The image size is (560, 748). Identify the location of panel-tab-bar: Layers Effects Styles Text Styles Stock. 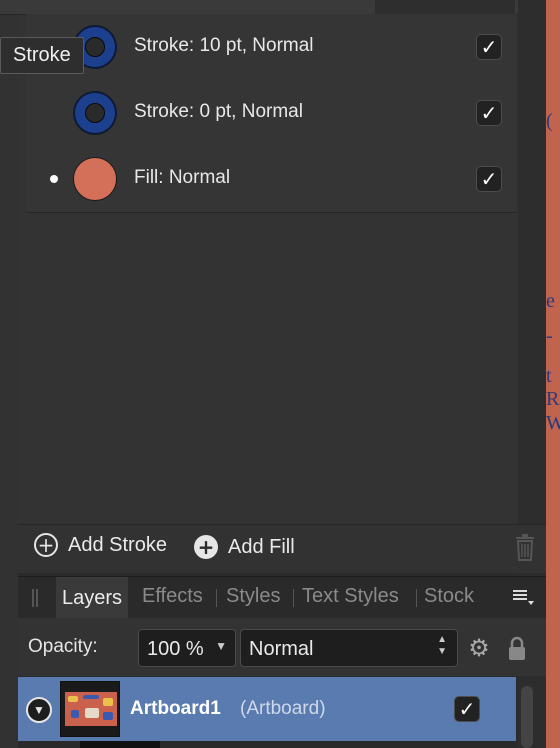
(282, 597).